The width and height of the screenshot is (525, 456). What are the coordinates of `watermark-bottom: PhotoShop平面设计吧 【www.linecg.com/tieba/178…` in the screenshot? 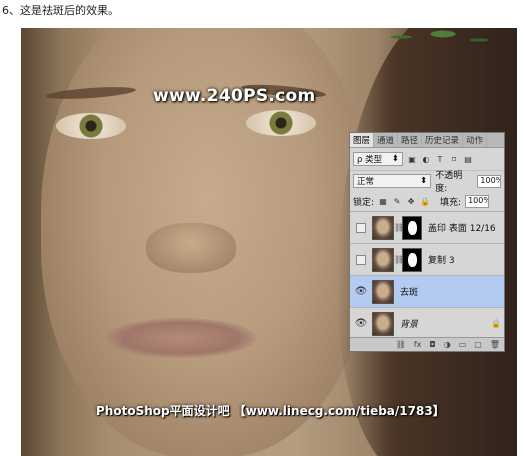 It's located at (270, 411).